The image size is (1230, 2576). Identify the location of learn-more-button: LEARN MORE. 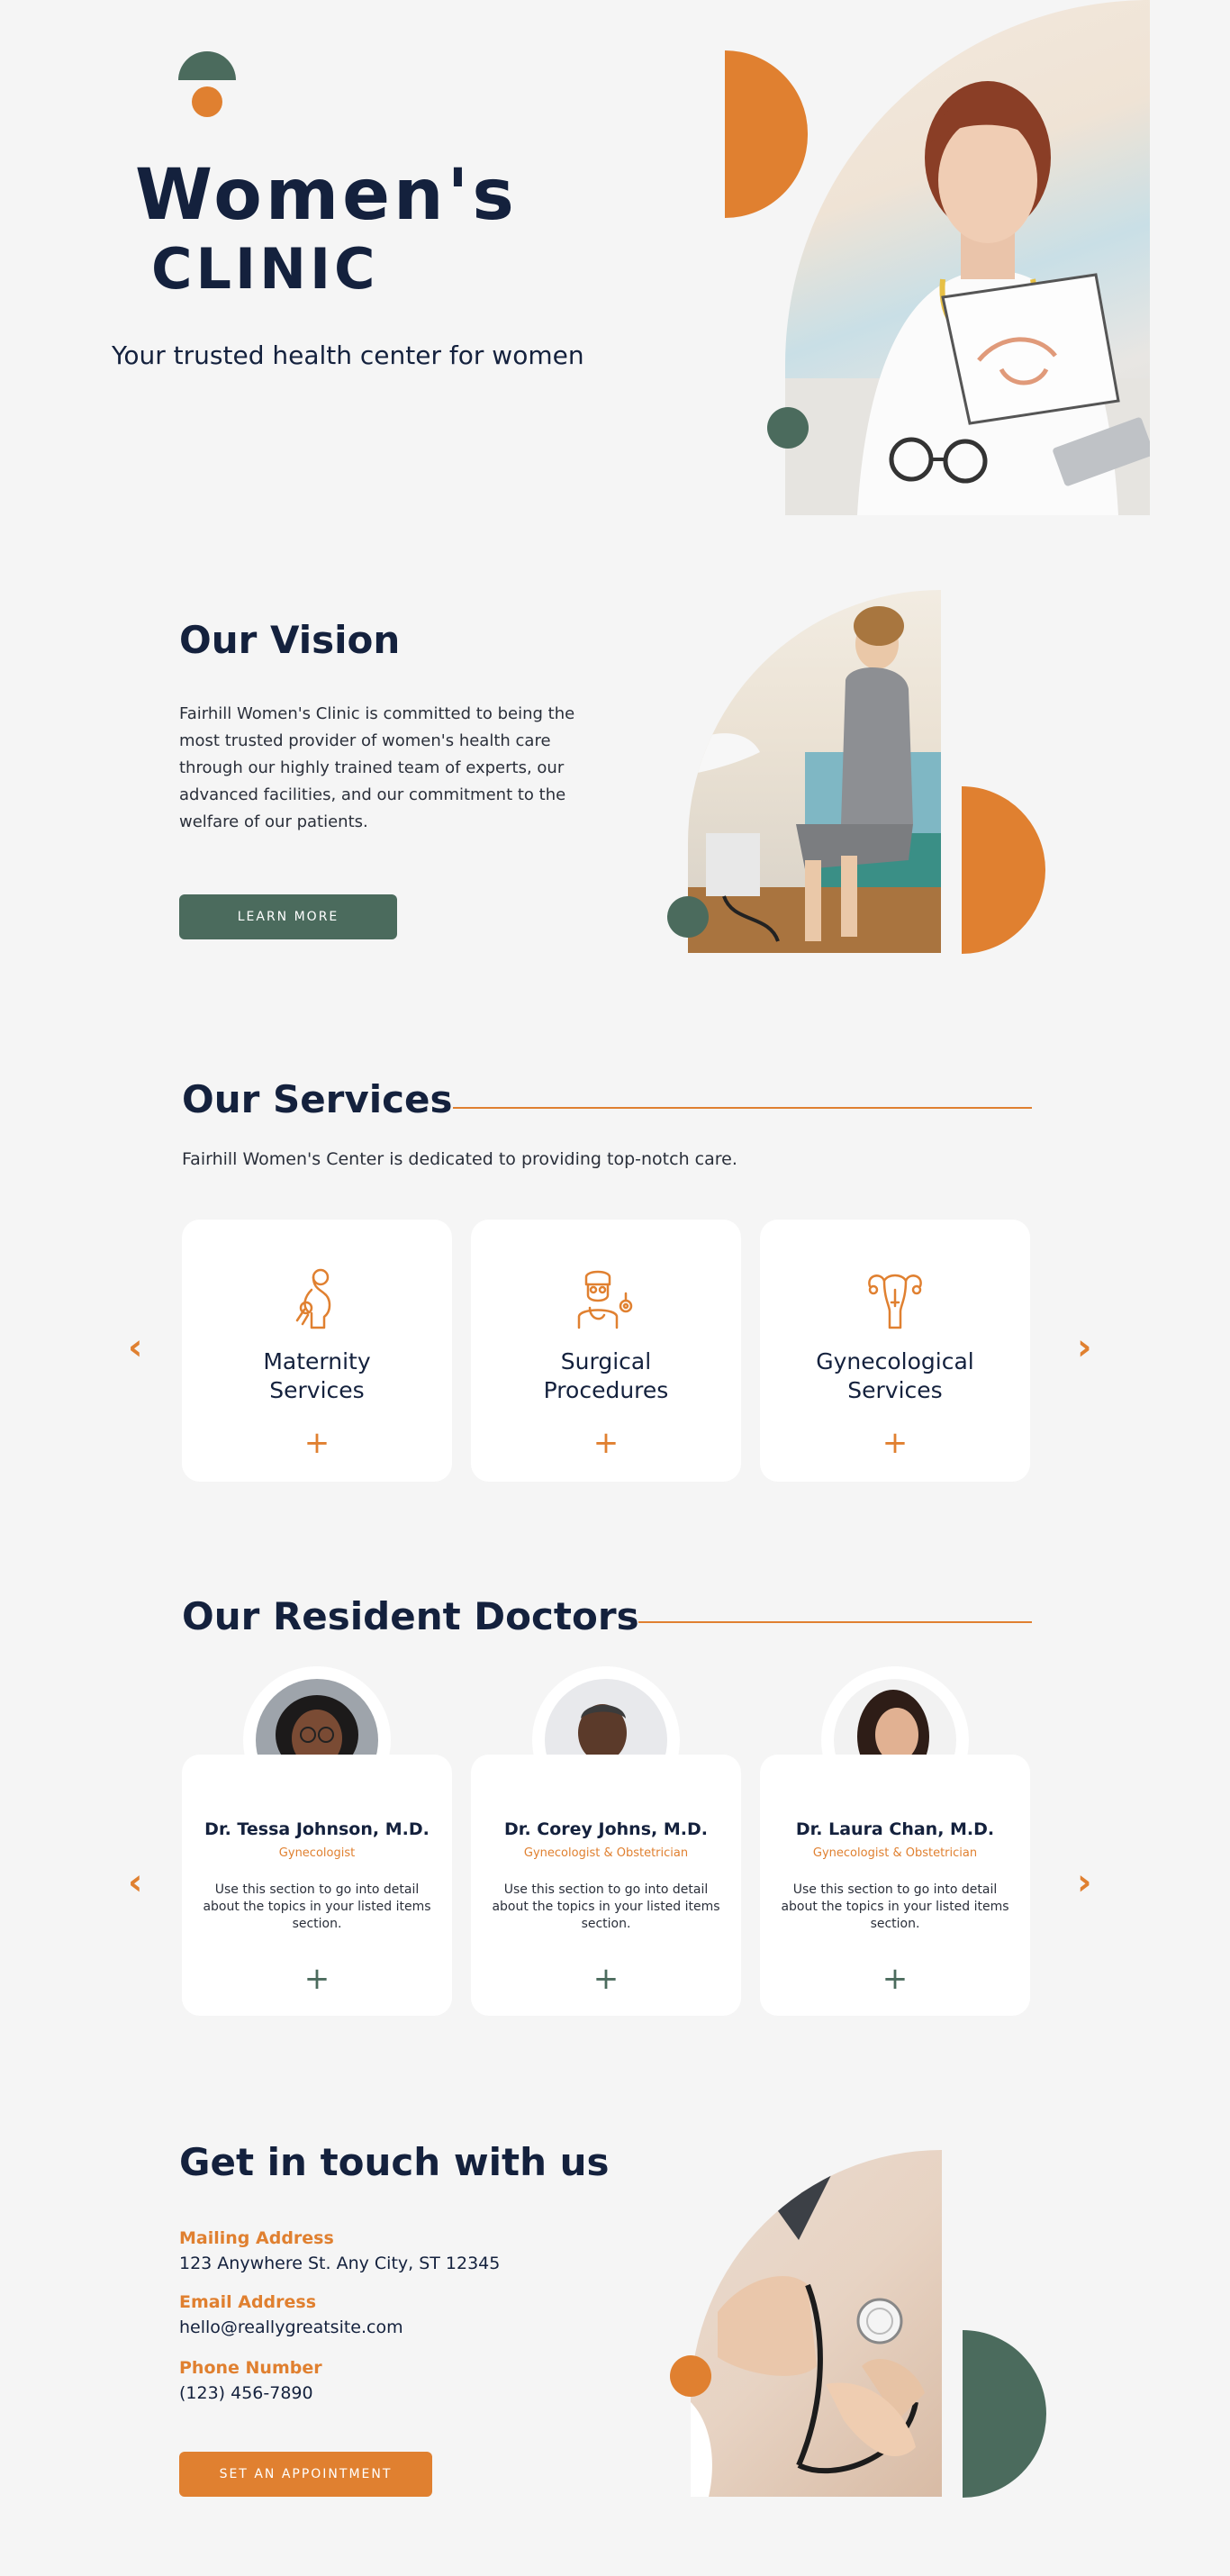
(288, 916).